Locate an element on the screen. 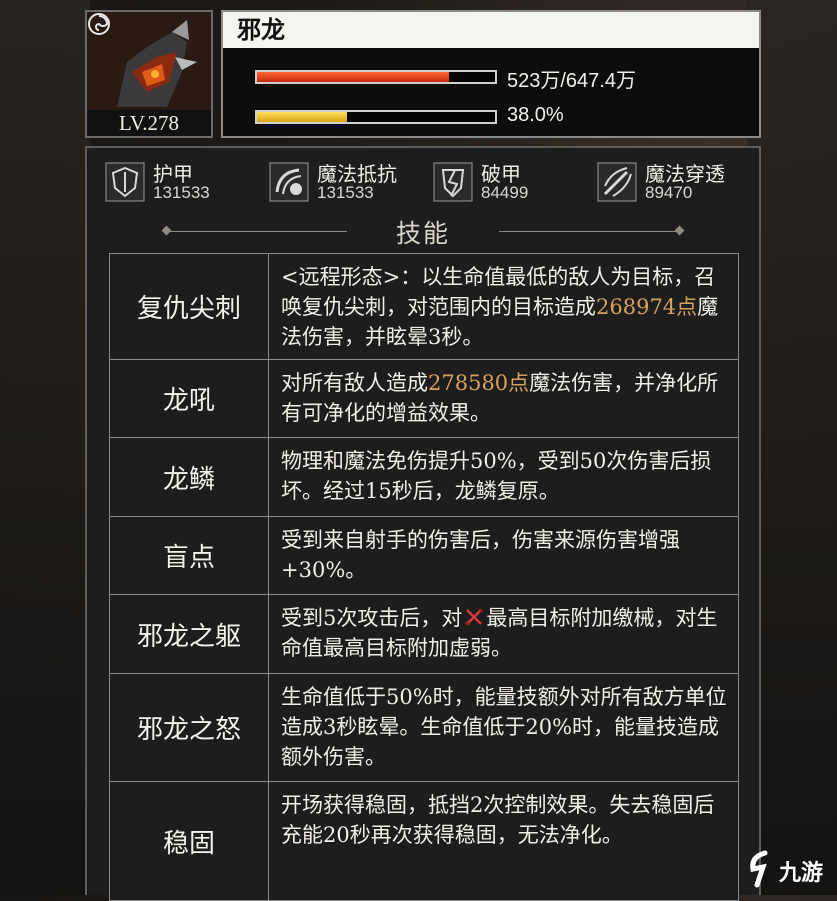 This screenshot has width=837, height=901. energy-bar is located at coordinates (376, 117).